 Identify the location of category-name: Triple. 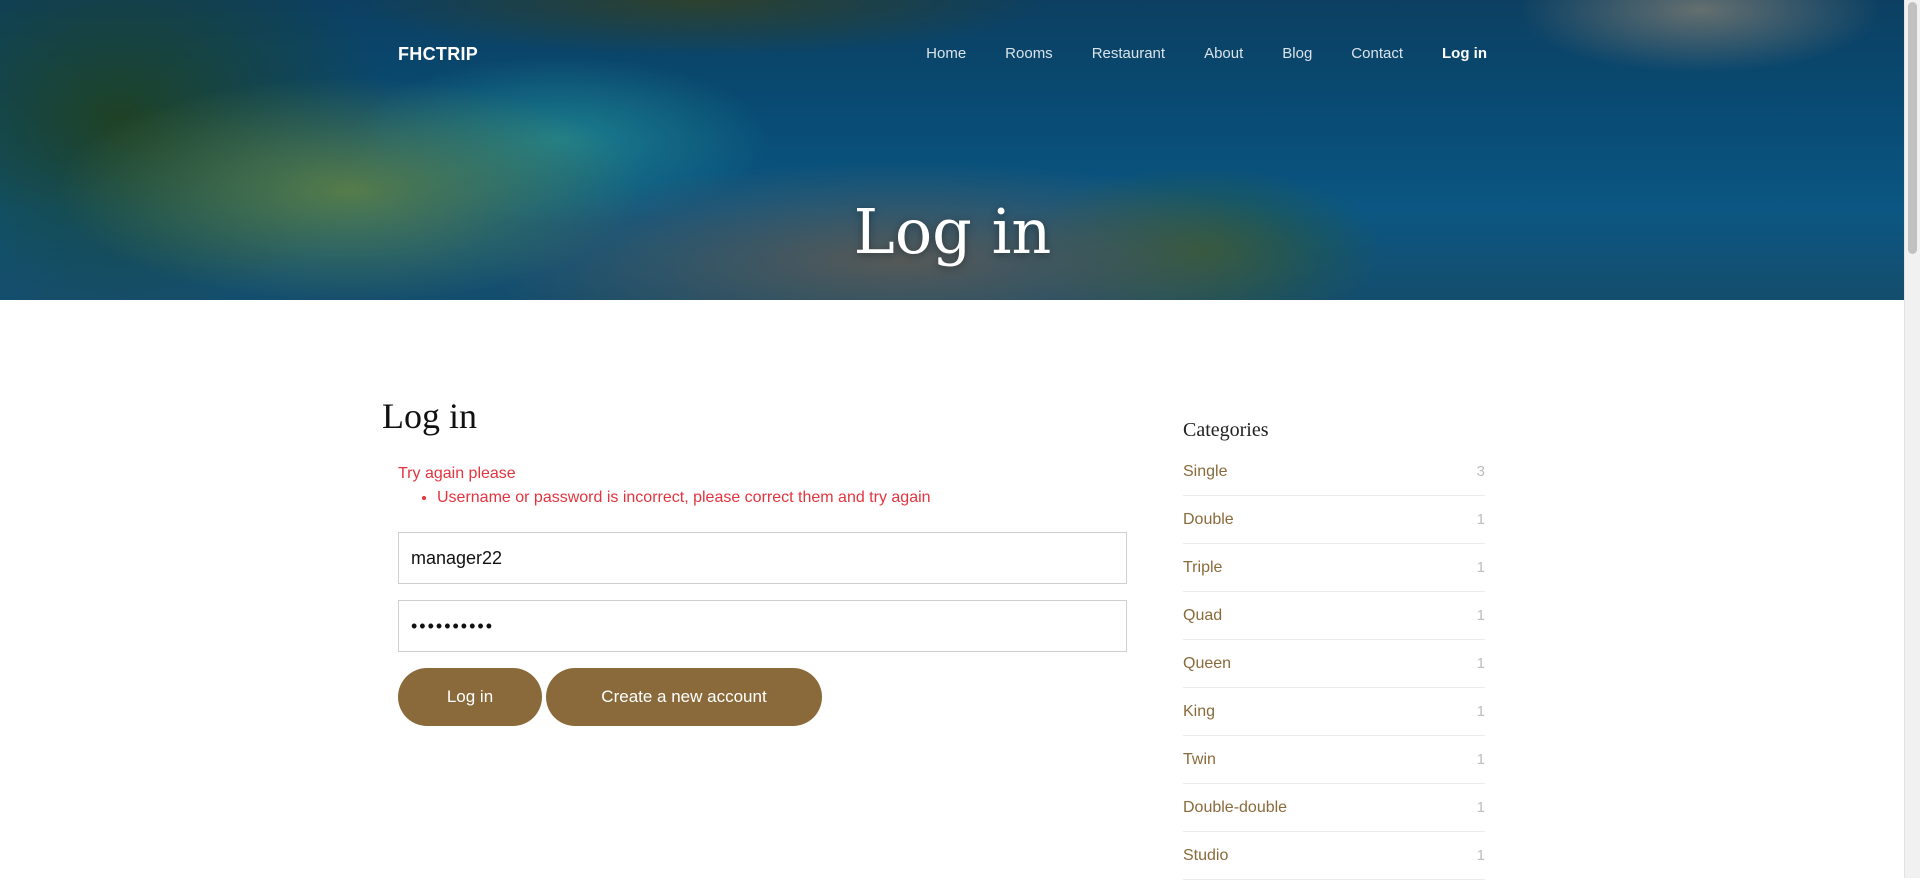
(1202, 568).